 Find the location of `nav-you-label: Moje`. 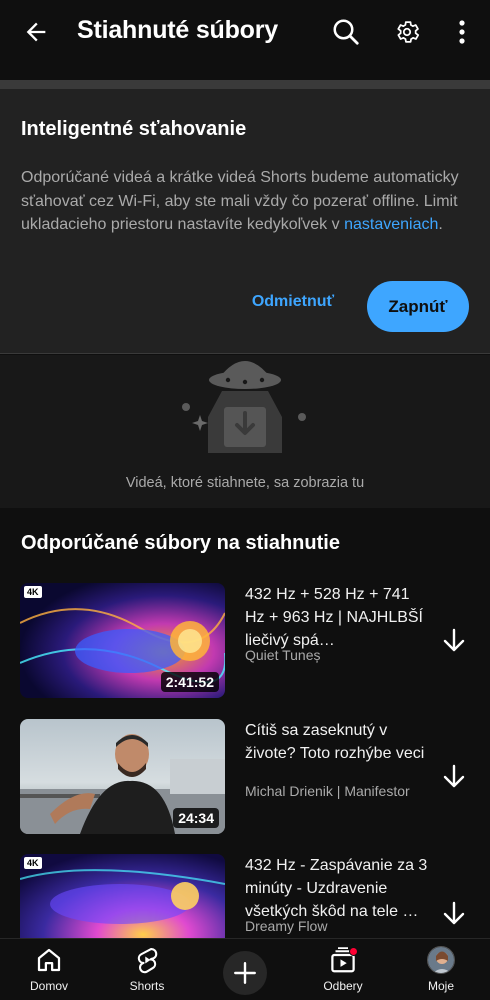

nav-you-label: Moje is located at coordinates (440, 986).